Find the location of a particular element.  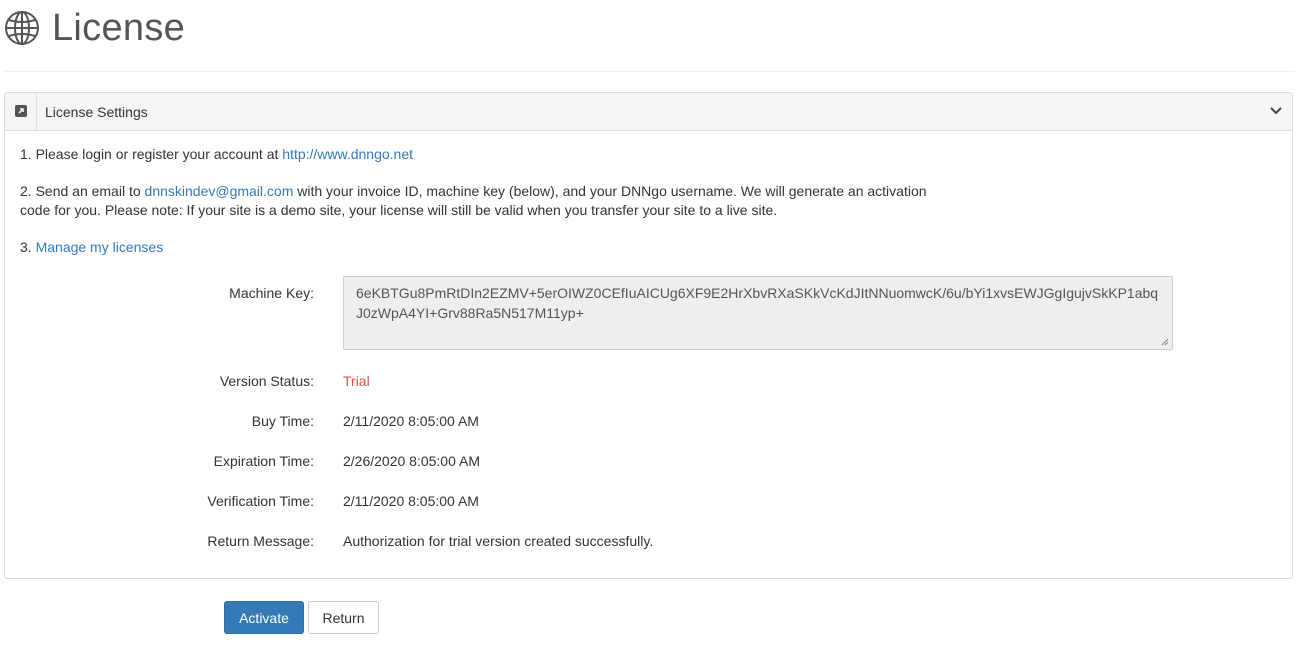

expiration-time-label: Expiration Time: is located at coordinates (263, 461).